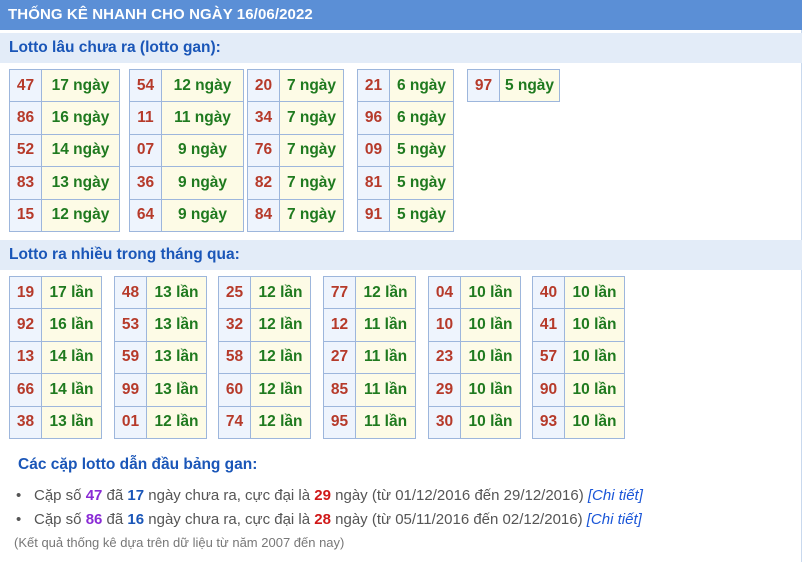  What do you see at coordinates (145, 215) in the screenshot?
I see `lotto-number: 64` at bounding box center [145, 215].